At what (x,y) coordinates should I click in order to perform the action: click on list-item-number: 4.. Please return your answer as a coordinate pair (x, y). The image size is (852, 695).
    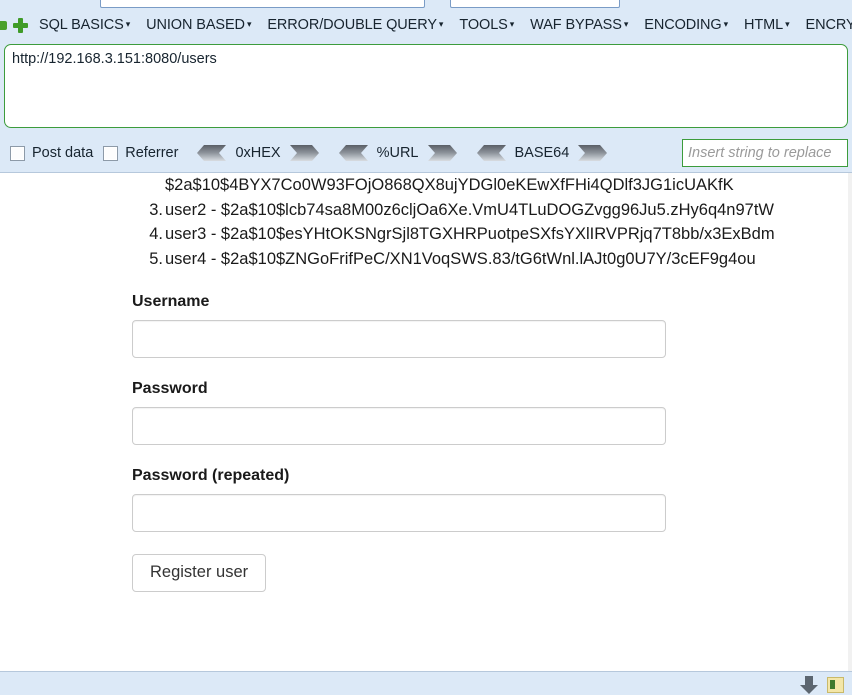
    Looking at the image, I should click on (156, 234).